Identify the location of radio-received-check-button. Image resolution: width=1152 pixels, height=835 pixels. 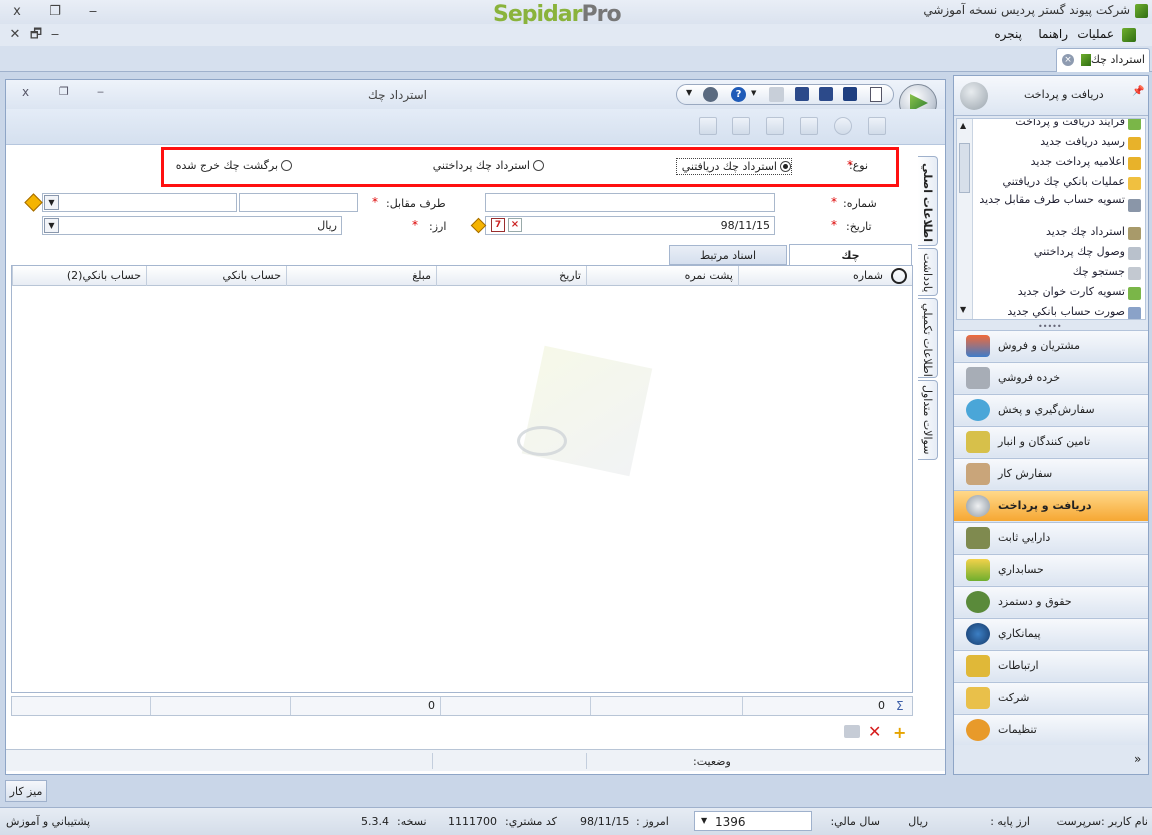
(785, 166).